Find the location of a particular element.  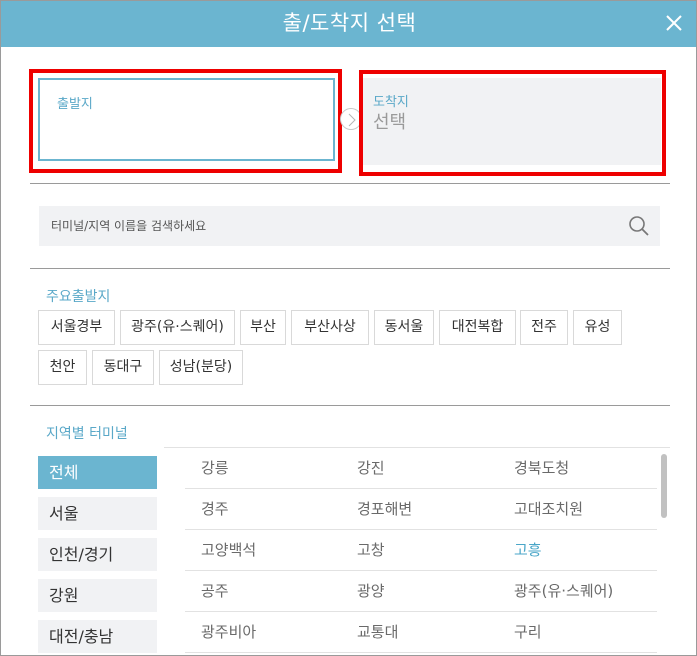

arrival-field: 도착지 선택 is located at coordinates (511, 121).